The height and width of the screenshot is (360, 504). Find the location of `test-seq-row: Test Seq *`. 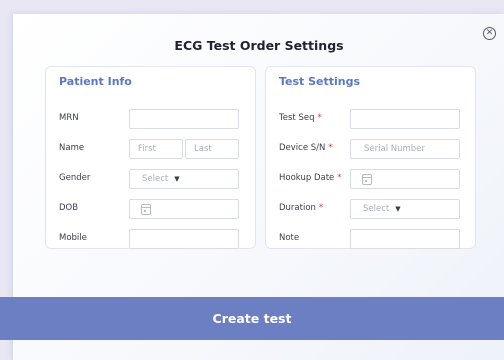

test-seq-row: Test Seq * is located at coordinates (370, 119).